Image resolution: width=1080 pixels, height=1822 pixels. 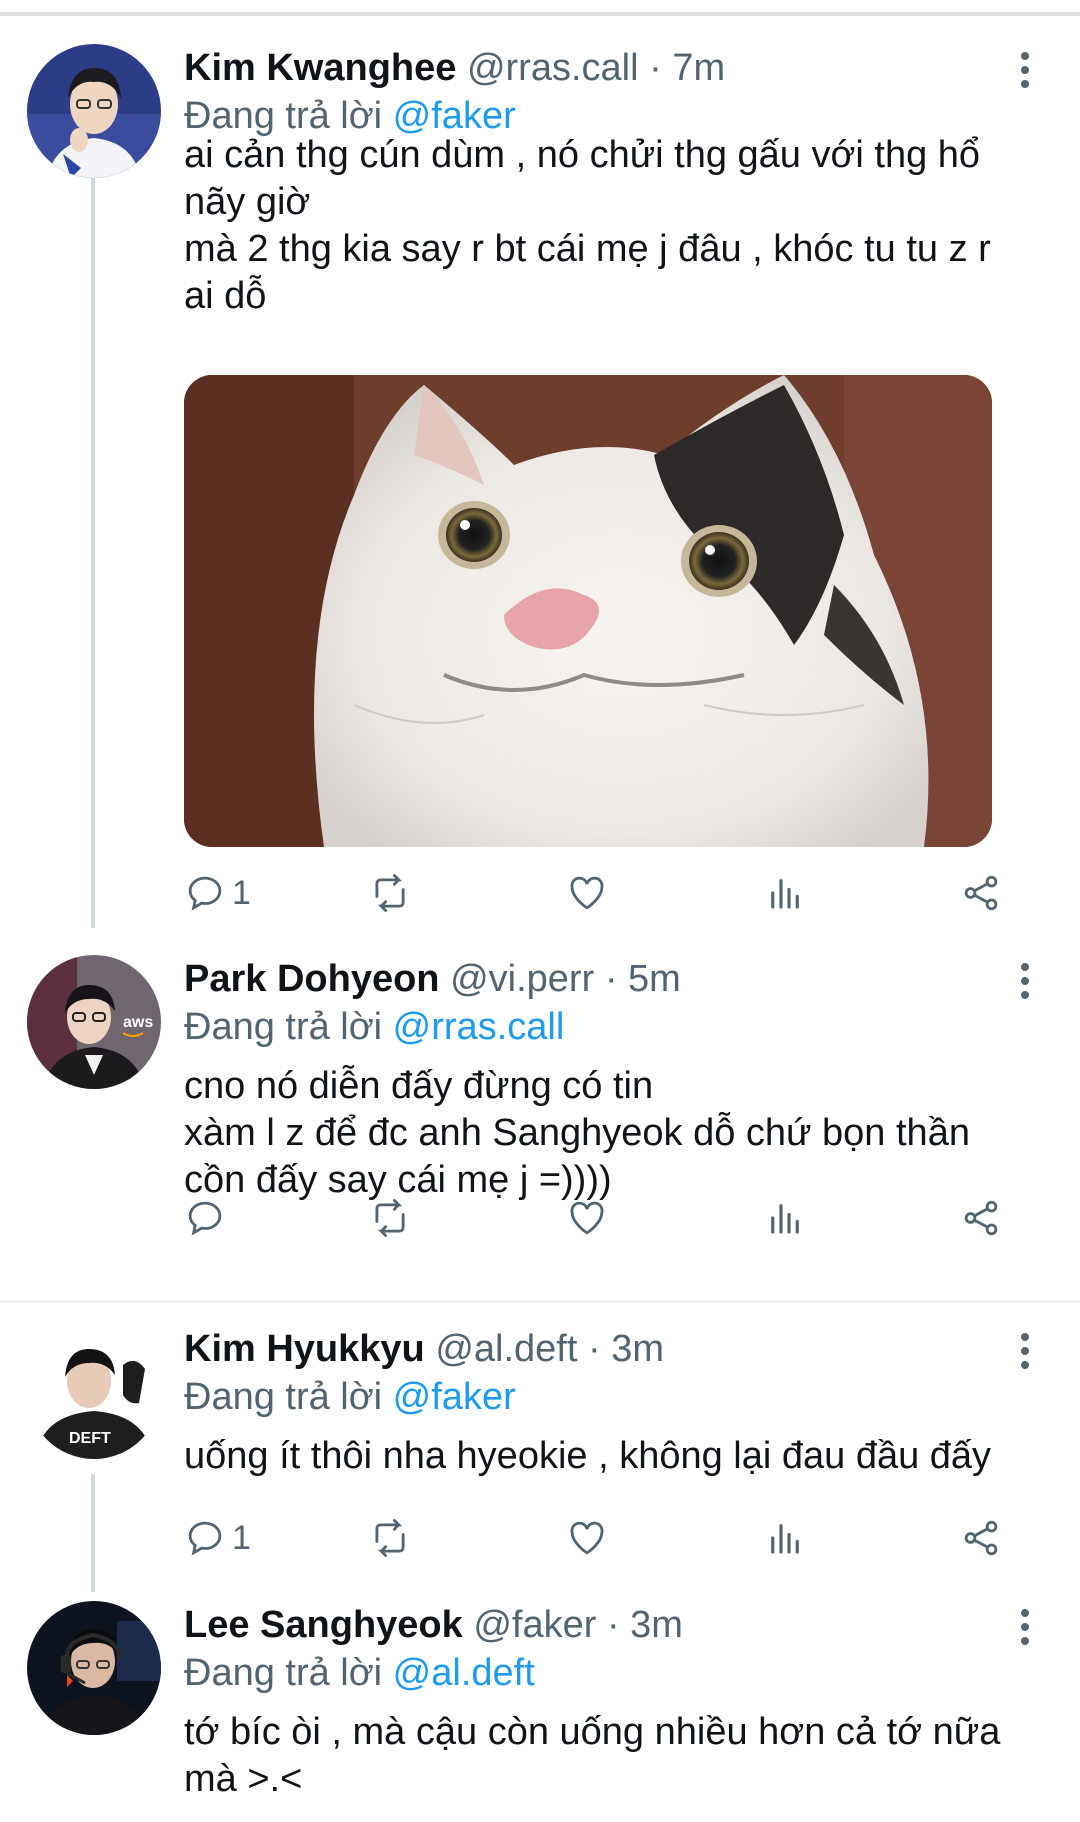 I want to click on timestamp: 5m, so click(x=654, y=979).